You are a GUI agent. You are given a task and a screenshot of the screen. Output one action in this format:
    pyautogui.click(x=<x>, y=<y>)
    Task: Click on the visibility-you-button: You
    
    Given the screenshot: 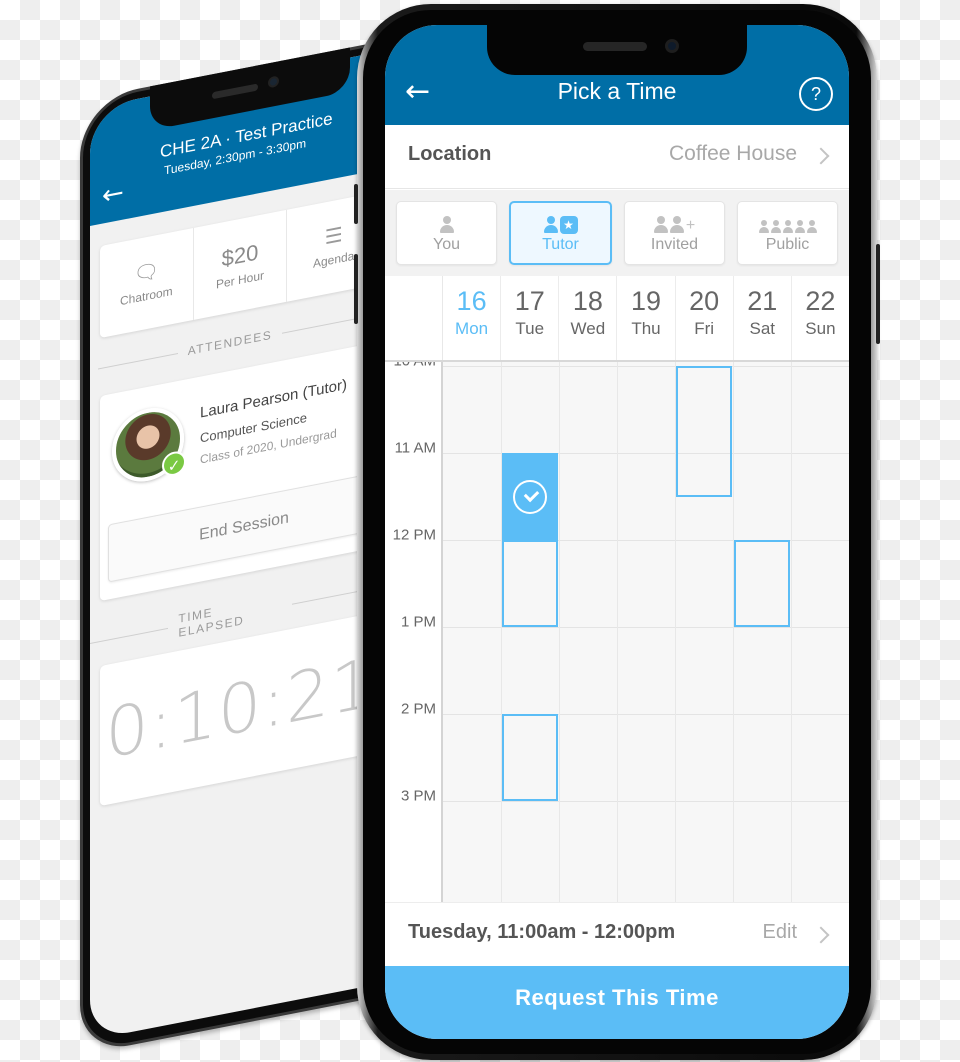 What is the action you would take?
    pyautogui.click(x=446, y=233)
    